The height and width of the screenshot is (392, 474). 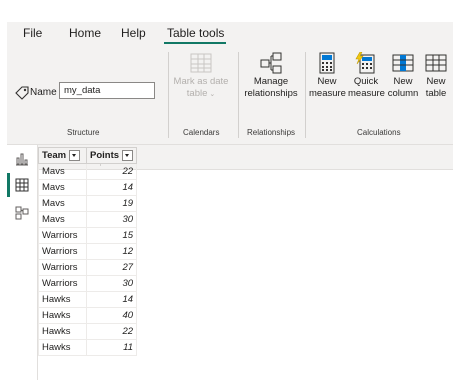 What do you see at coordinates (54, 155) in the screenshot?
I see `column-header-label: Team` at bounding box center [54, 155].